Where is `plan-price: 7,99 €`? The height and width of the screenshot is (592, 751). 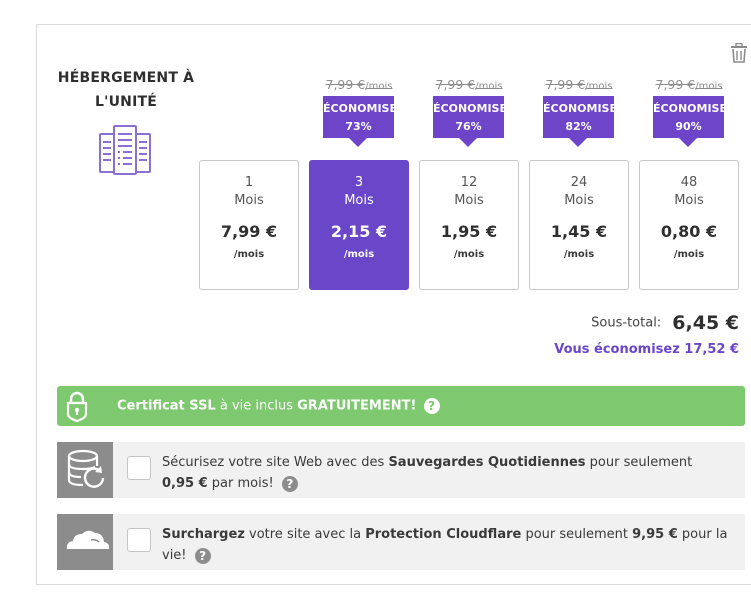 plan-price: 7,99 € is located at coordinates (249, 231).